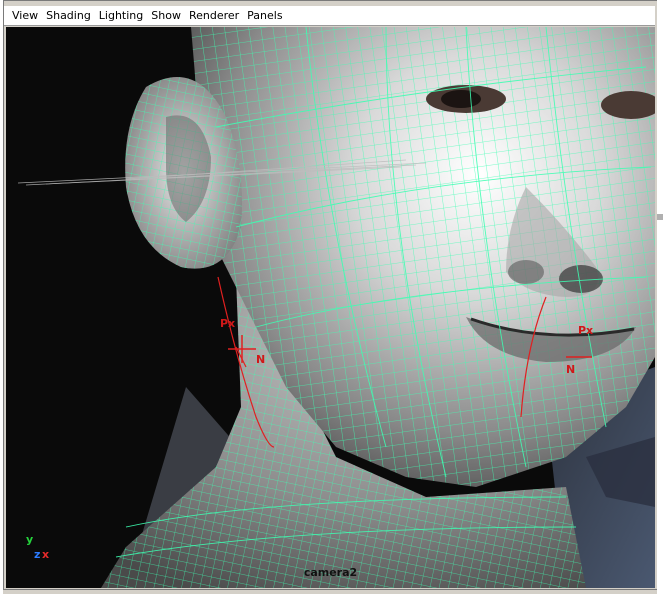 The width and height of the screenshot is (663, 594). What do you see at coordinates (228, 323) in the screenshot?
I see `pivot-label-left: Px` at bounding box center [228, 323].